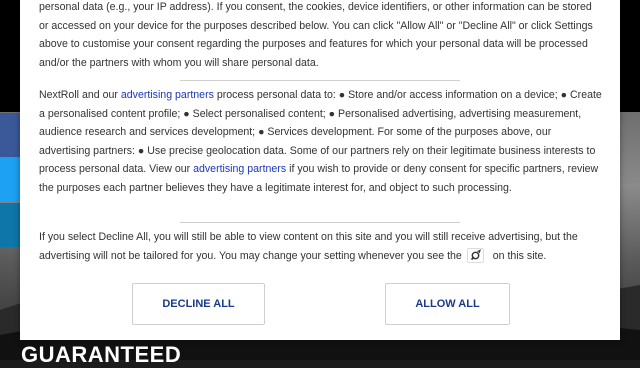 The width and height of the screenshot is (640, 368). I want to click on decline-info-end: on this site., so click(519, 255).